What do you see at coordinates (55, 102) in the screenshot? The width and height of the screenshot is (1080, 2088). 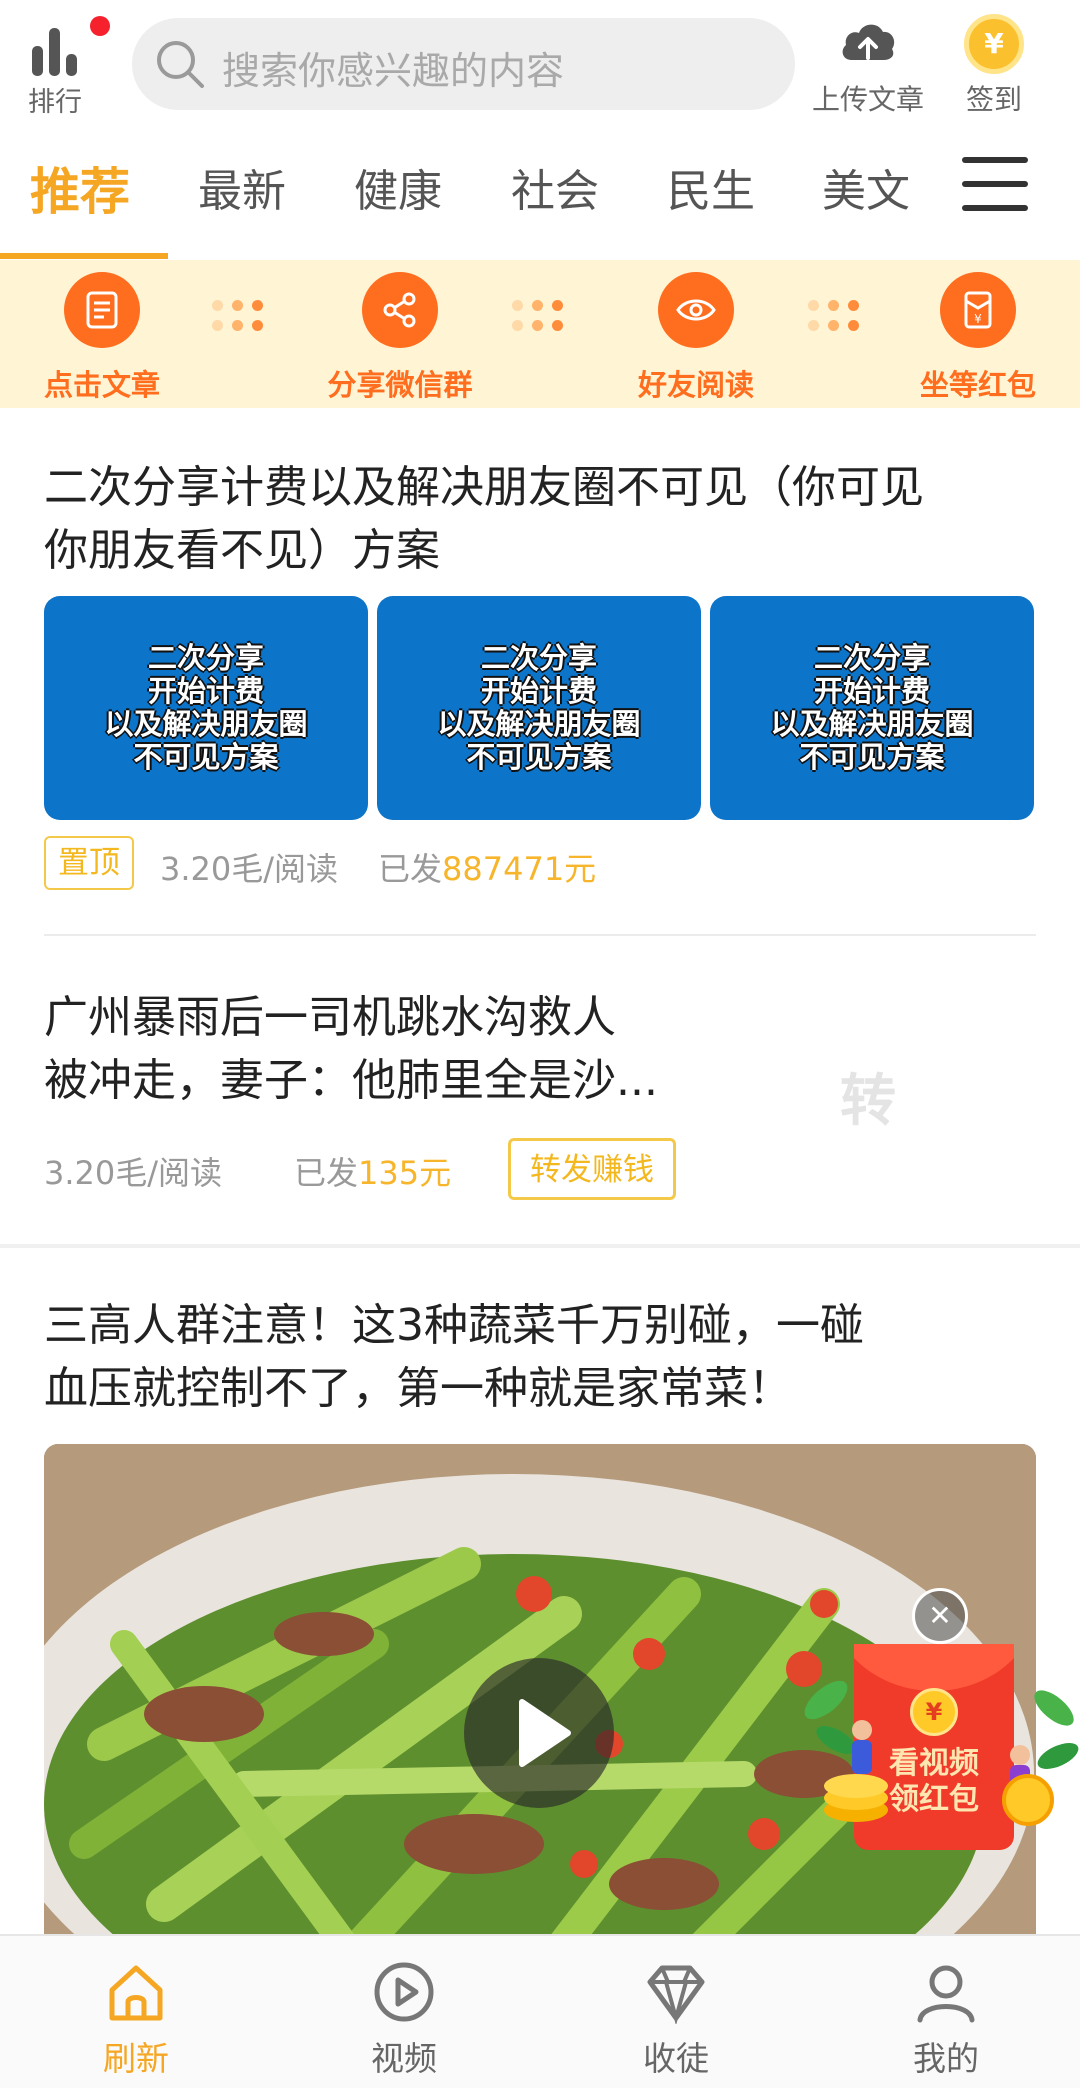 I see `ranking-label: 排行` at bounding box center [55, 102].